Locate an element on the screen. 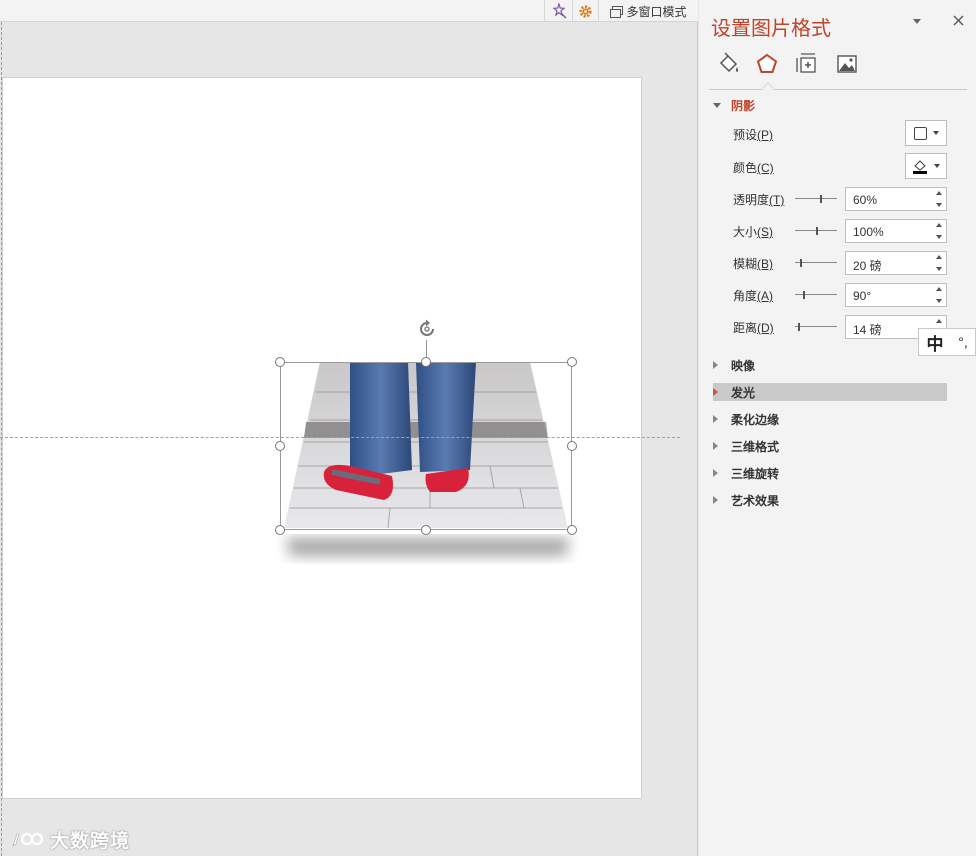  close-button is located at coordinates (958, 20).